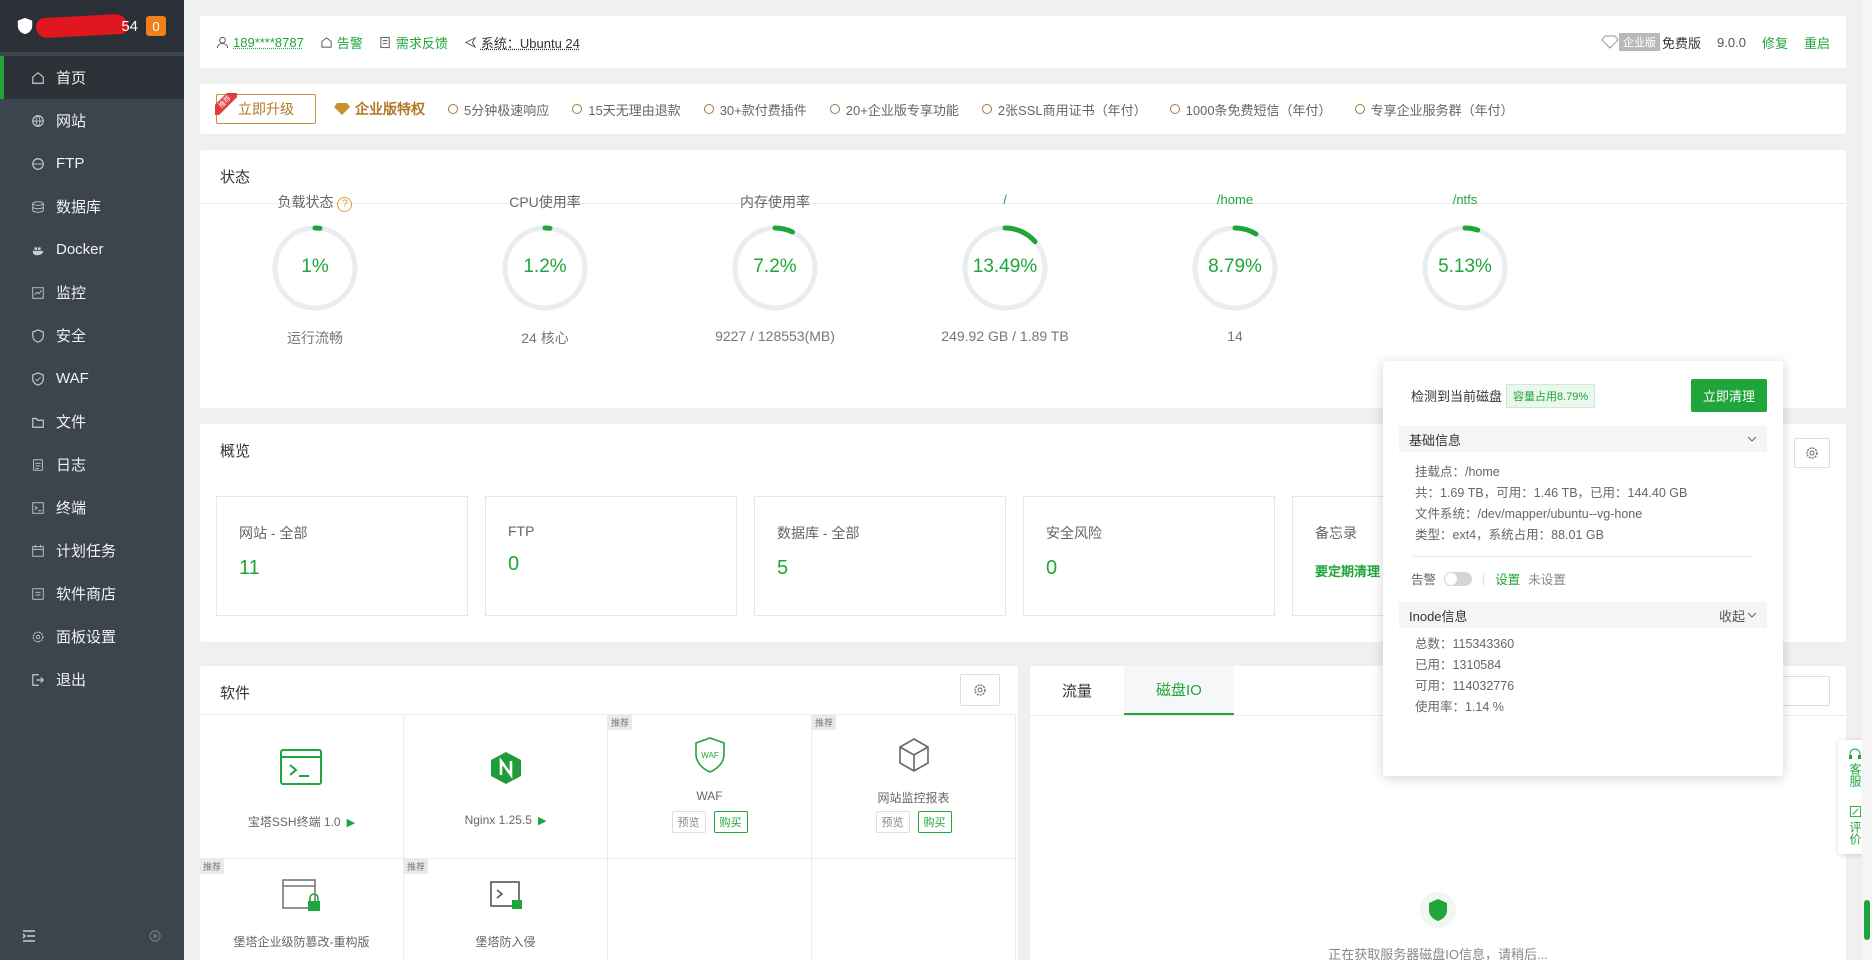 The image size is (1872, 960). Describe the element at coordinates (1250, 109) in the screenshot. I see `feature-item: 1000条免费短信（年付）` at that location.